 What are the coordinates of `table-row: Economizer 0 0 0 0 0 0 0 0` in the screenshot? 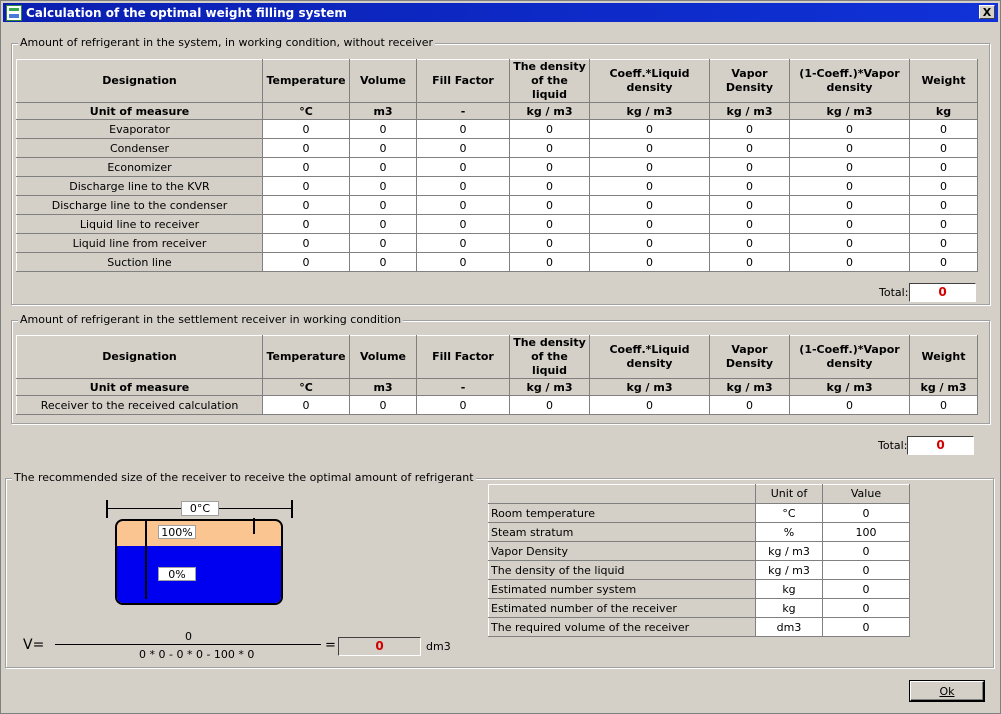 It's located at (497, 167).